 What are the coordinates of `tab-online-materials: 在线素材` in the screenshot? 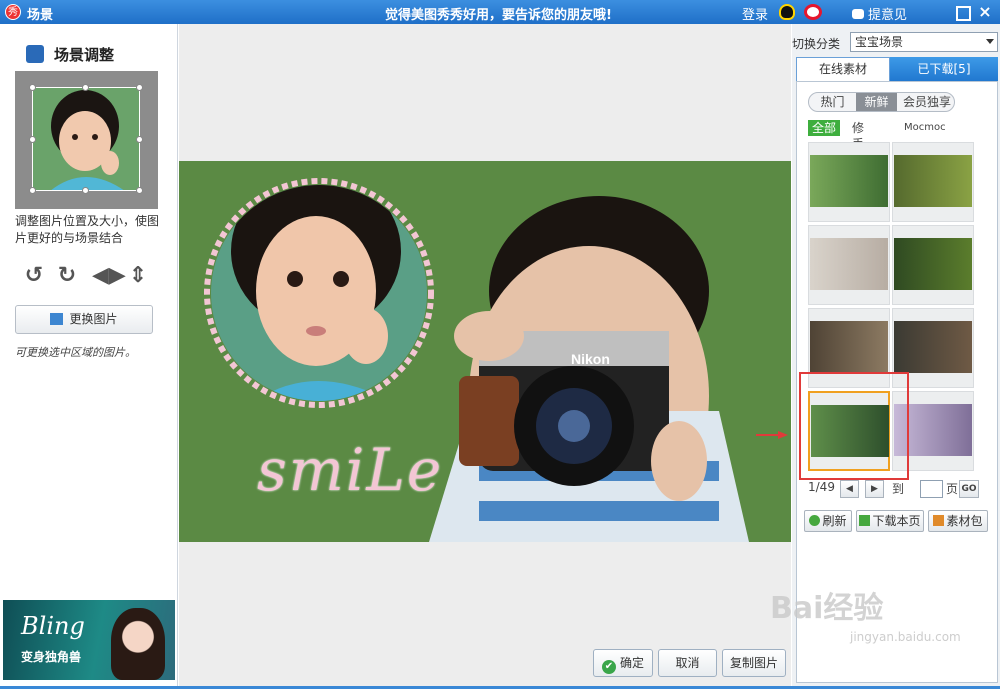 It's located at (843, 69).